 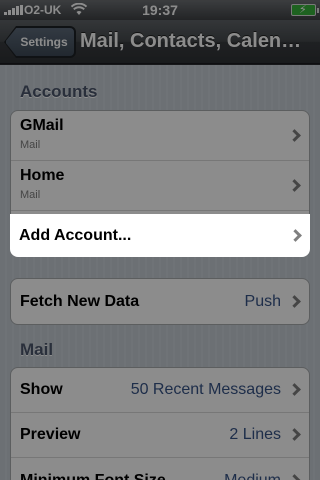 What do you see at coordinates (160, 469) in the screenshot?
I see `minimum-font-size-row: Minimum Font Size Medium` at bounding box center [160, 469].